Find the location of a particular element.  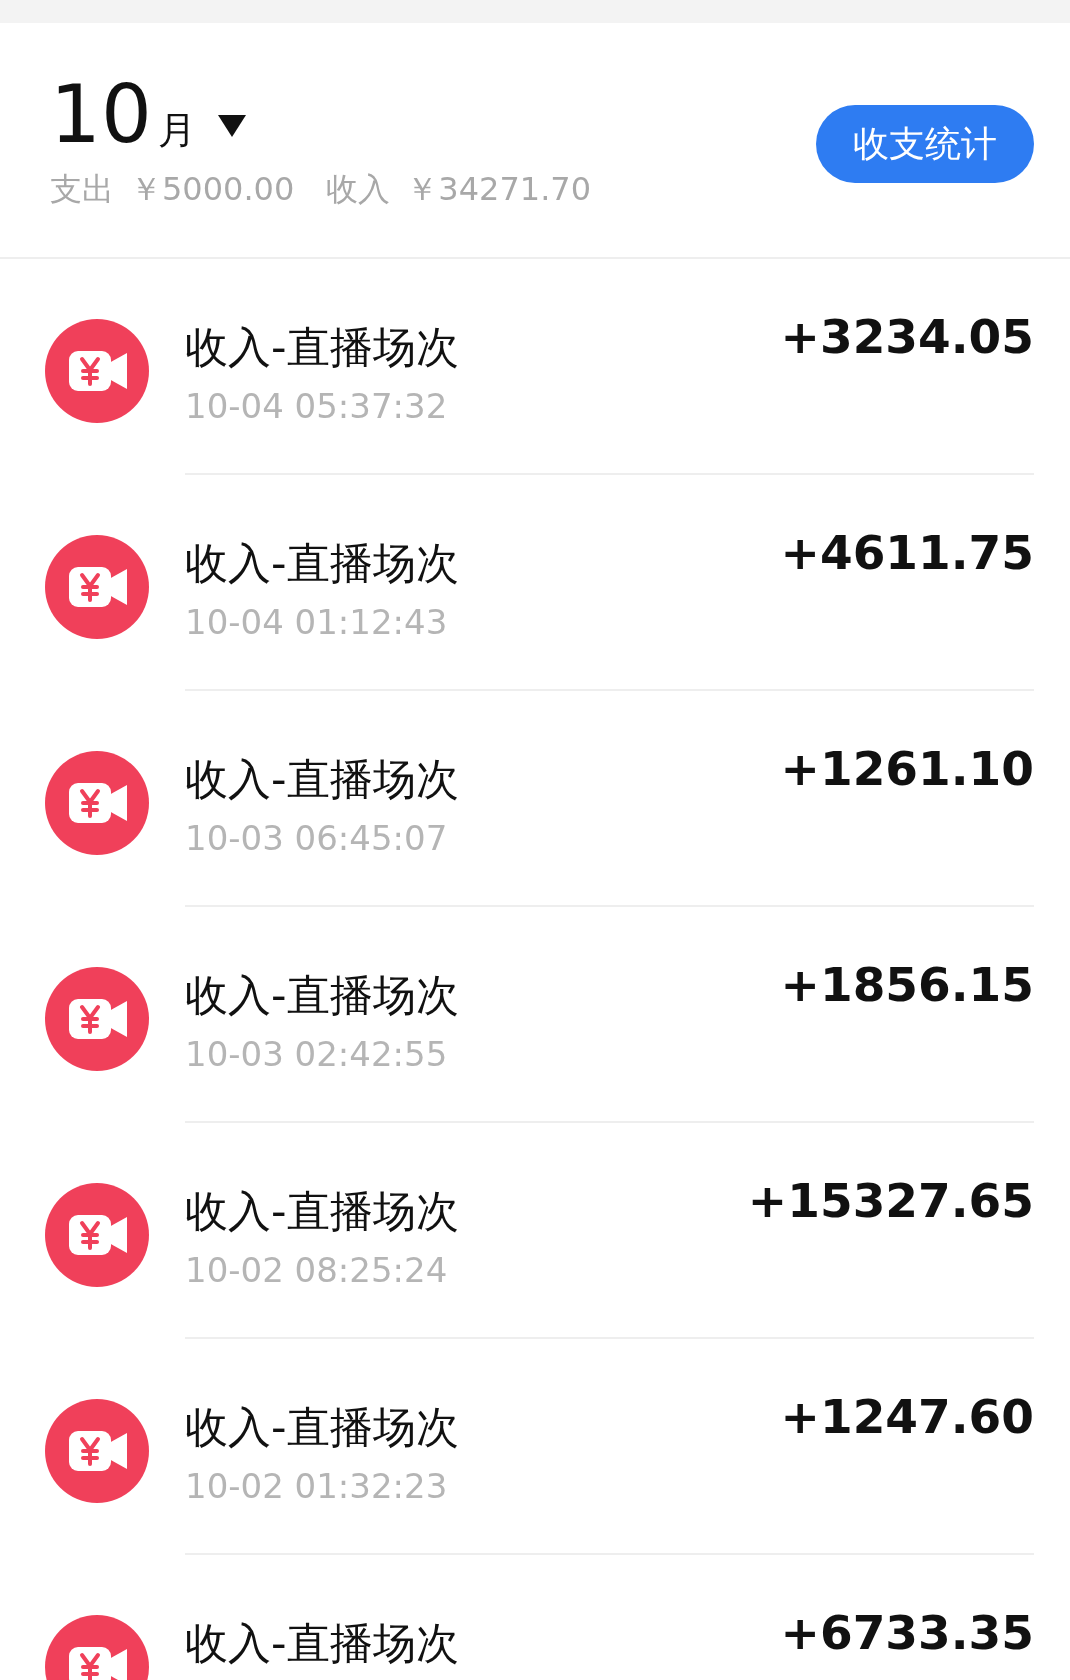

transaction-time: 10-04 05:37:32 is located at coordinates (317, 406).